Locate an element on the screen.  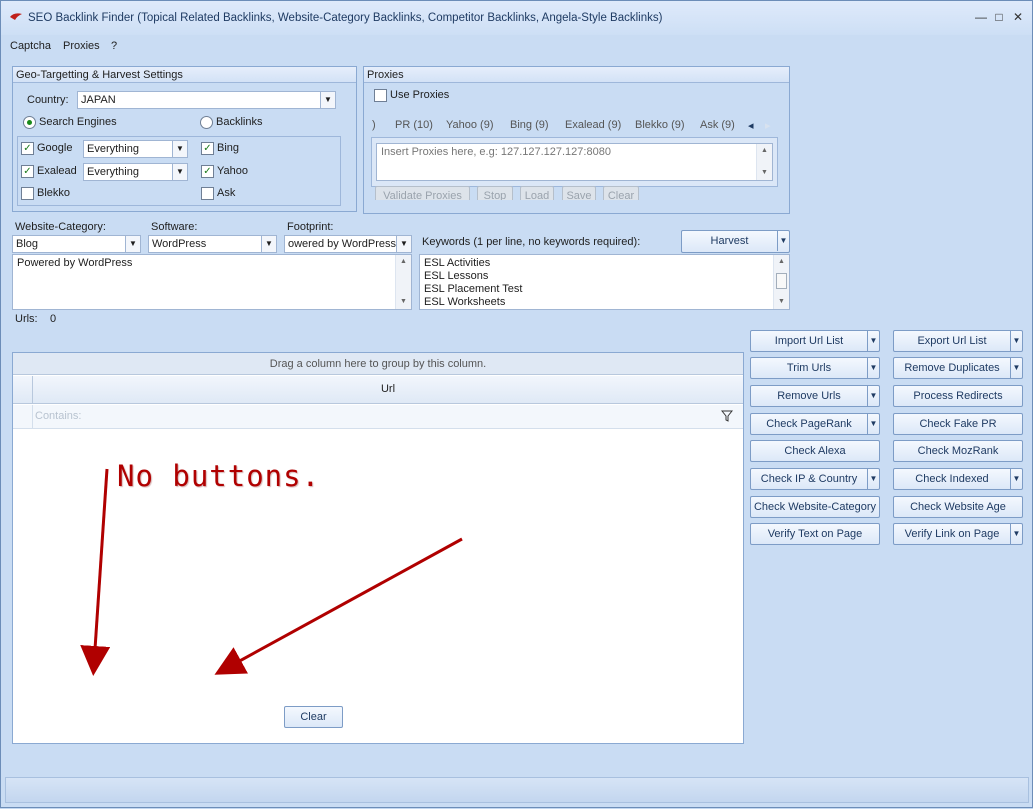
button-label: Remove Duplicates is located at coordinates (952, 368).